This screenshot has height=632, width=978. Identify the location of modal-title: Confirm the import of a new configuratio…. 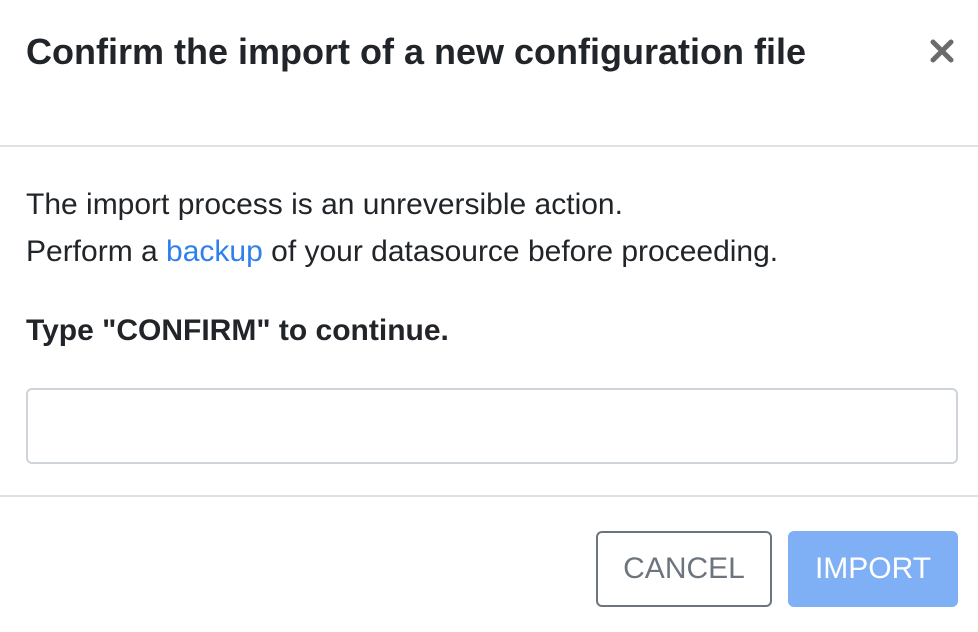
(416, 51).